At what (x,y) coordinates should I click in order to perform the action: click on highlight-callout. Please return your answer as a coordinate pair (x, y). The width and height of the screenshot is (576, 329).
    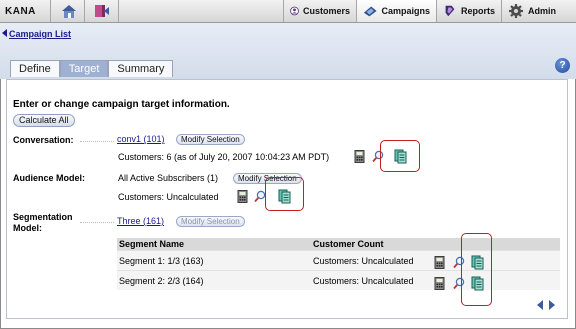
    Looking at the image, I should click on (476, 269).